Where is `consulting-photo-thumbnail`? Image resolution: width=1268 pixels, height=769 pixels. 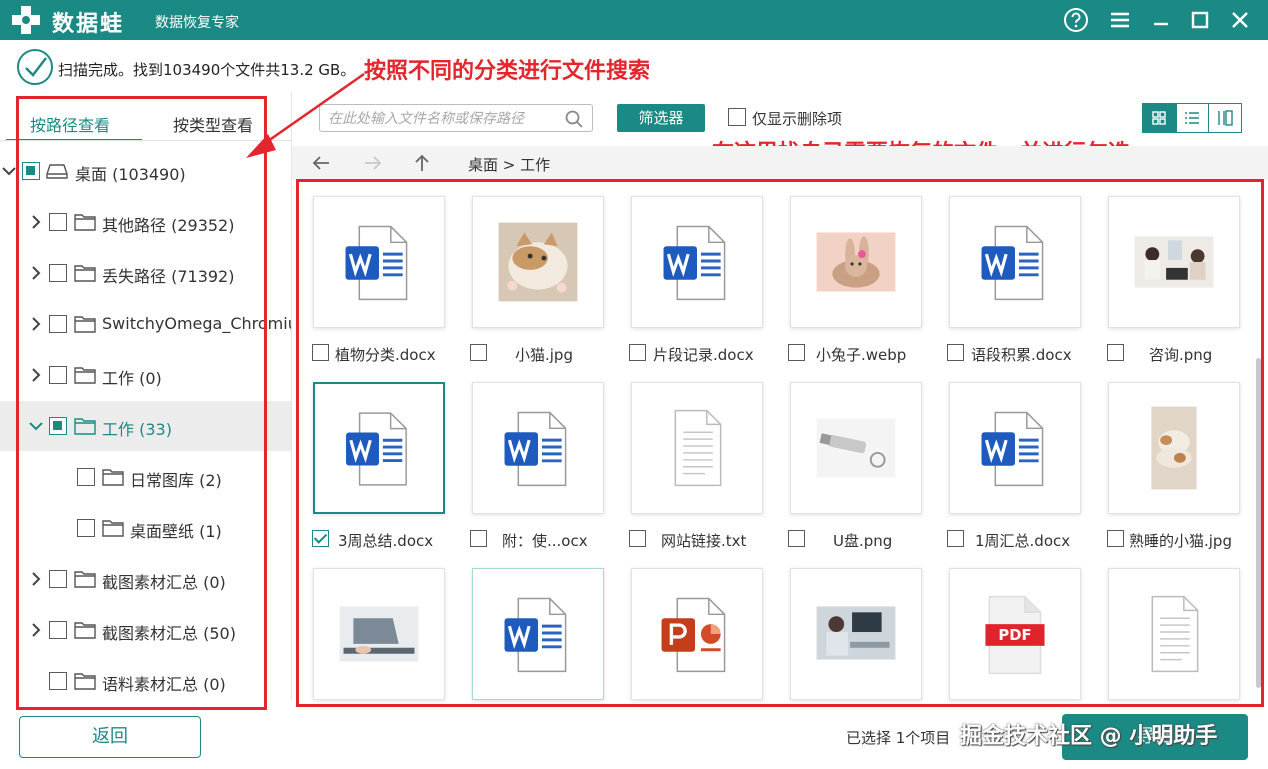 consulting-photo-thumbnail is located at coordinates (1174, 262).